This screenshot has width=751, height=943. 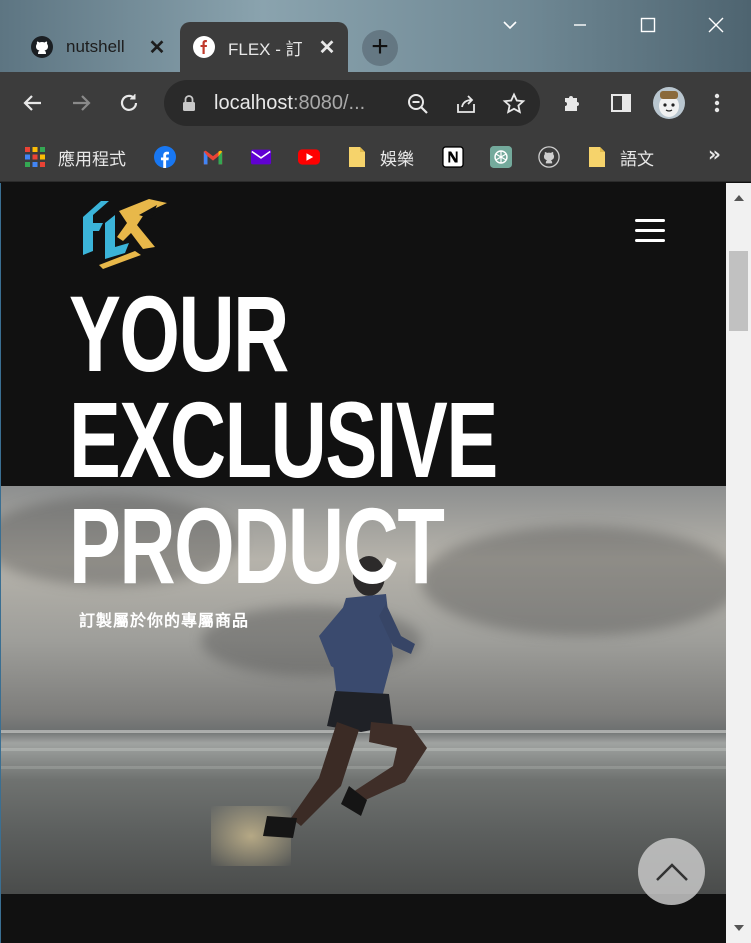 I want to click on bookmark-github, so click(x=549, y=157).